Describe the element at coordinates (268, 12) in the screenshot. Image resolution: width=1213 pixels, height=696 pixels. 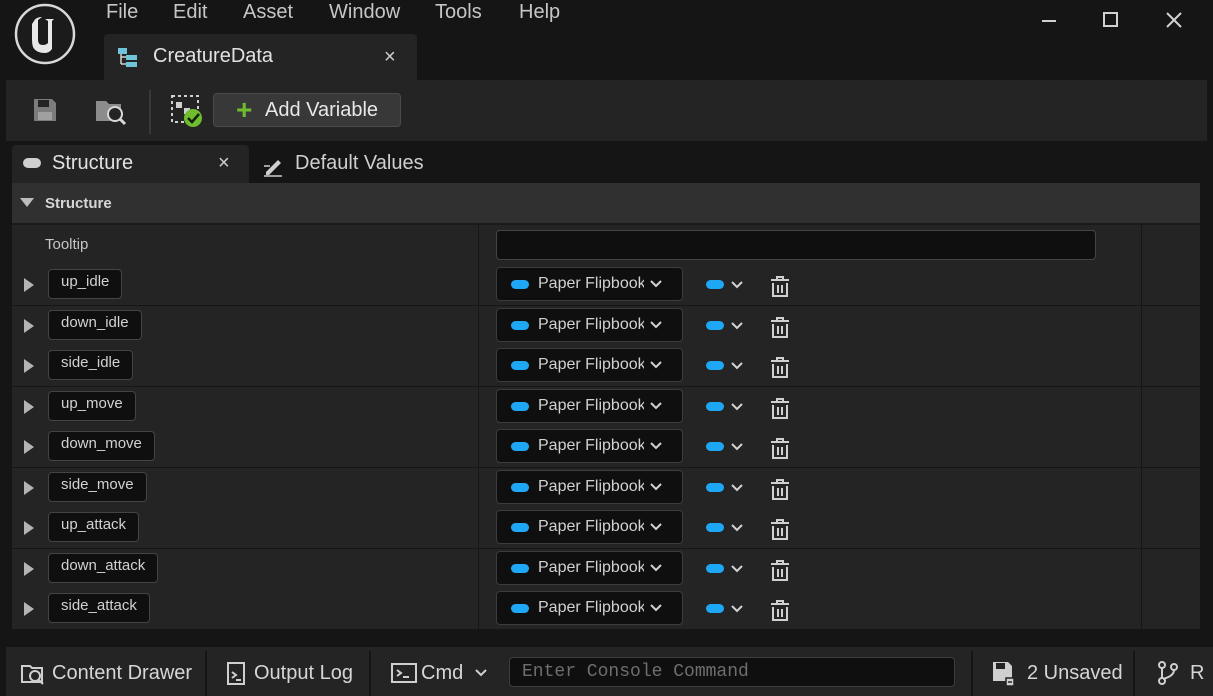
I see `menu-asset: Asset` at that location.